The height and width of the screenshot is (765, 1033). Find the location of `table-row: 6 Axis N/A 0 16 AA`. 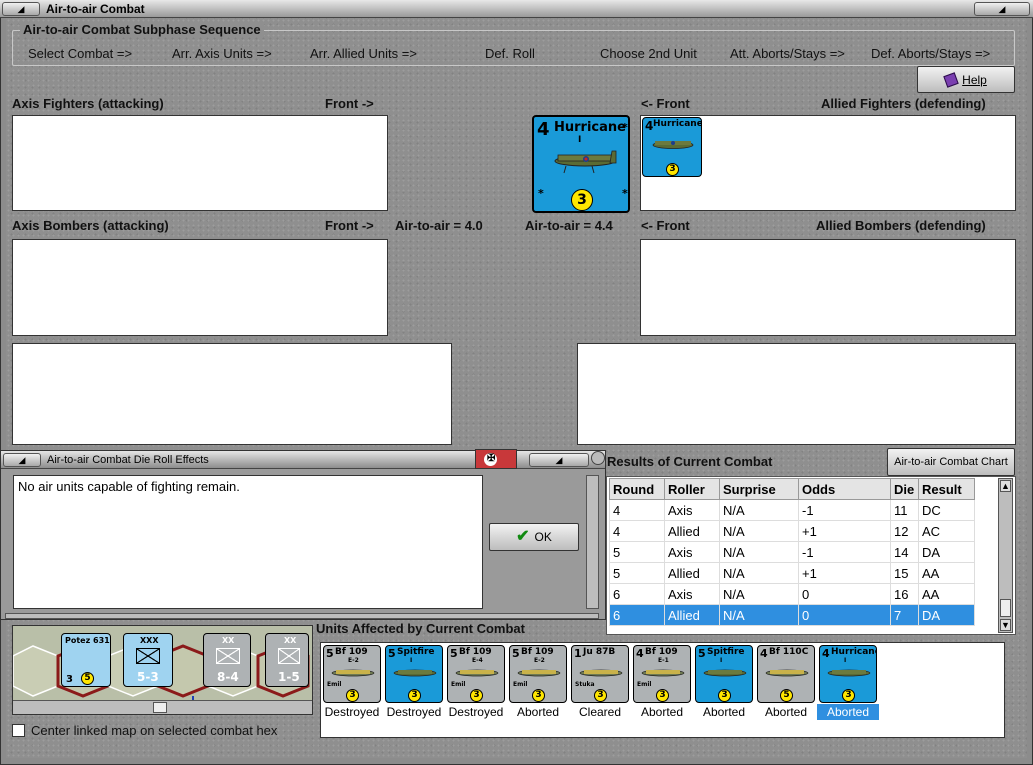

table-row: 6 Axis N/A 0 16 AA is located at coordinates (792, 594).